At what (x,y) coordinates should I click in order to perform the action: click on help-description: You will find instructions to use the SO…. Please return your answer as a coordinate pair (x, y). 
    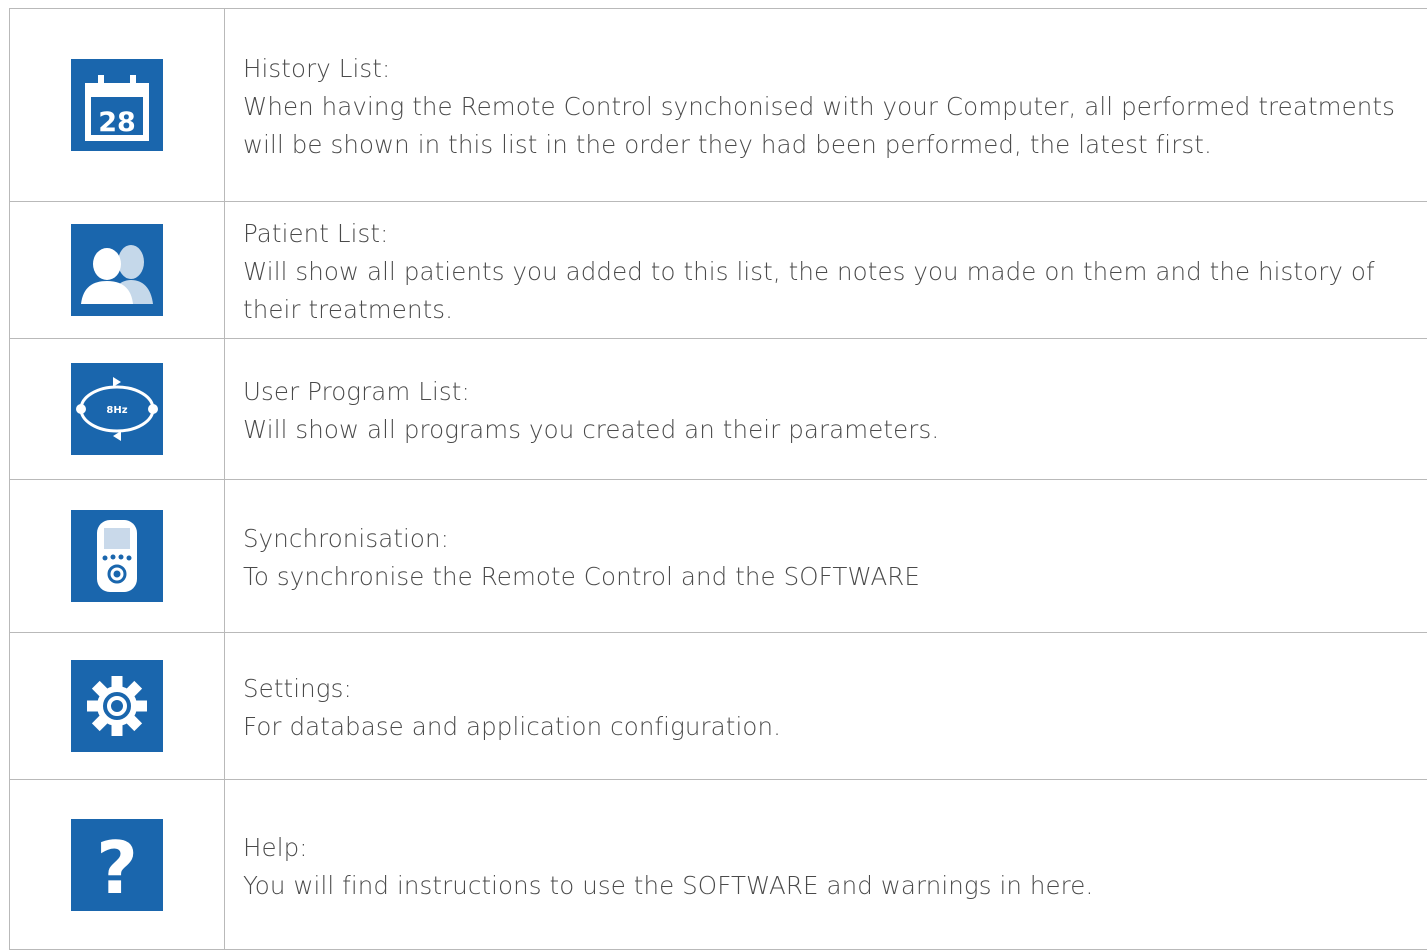
    Looking at the image, I should click on (825, 886).